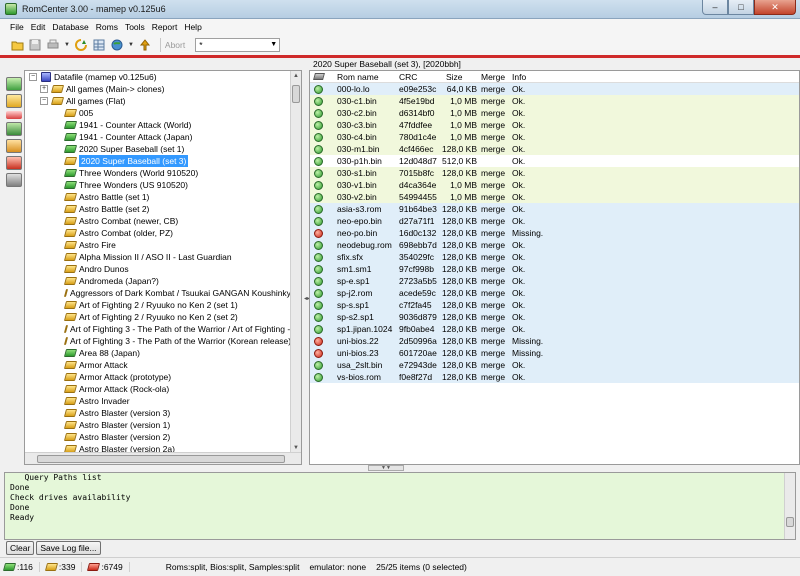 The image size is (800, 576). Describe the element at coordinates (117, 45) in the screenshot. I see `globe-icon` at that location.